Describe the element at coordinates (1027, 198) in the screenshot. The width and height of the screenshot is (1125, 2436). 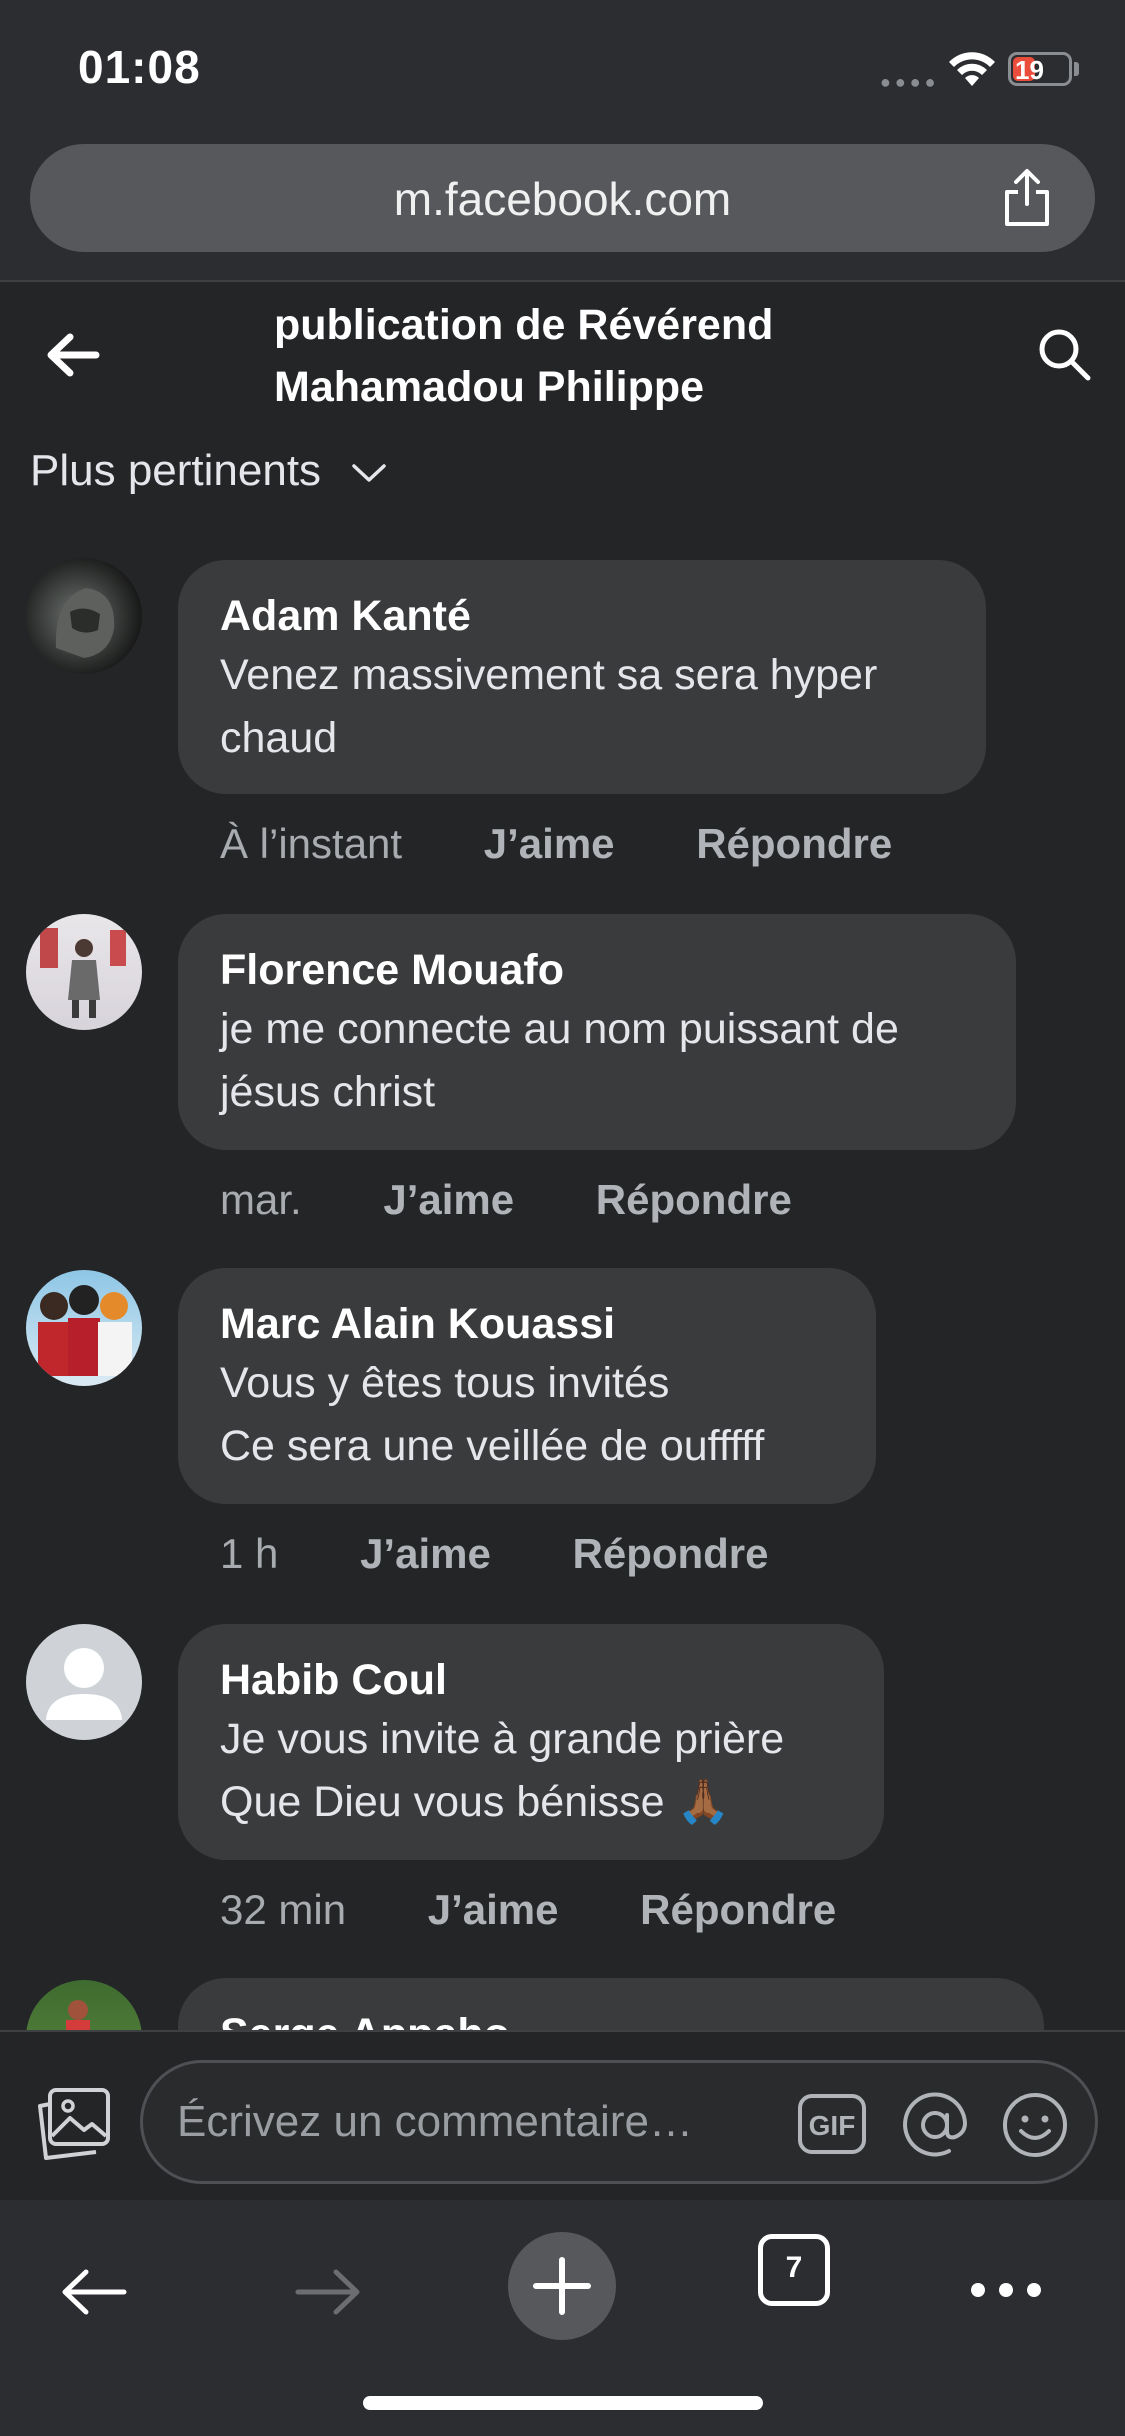
I see `share-icon` at that location.